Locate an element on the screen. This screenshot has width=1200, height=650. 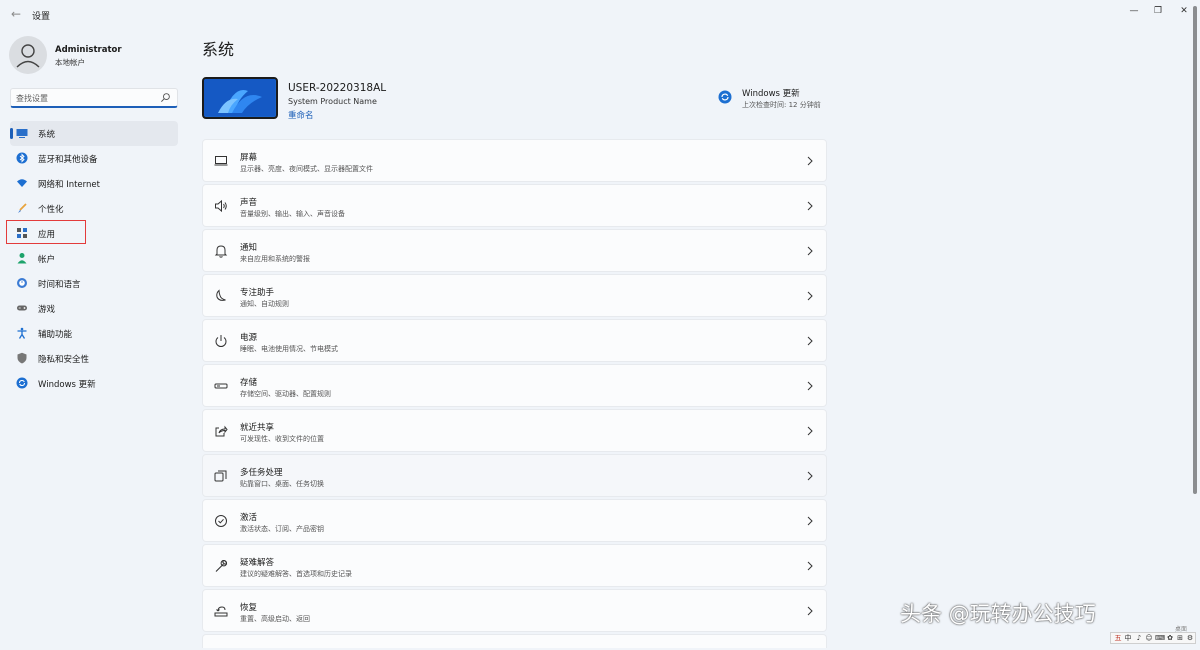
ime-skin-icon: ✿ is located at coordinates (1170, 638).